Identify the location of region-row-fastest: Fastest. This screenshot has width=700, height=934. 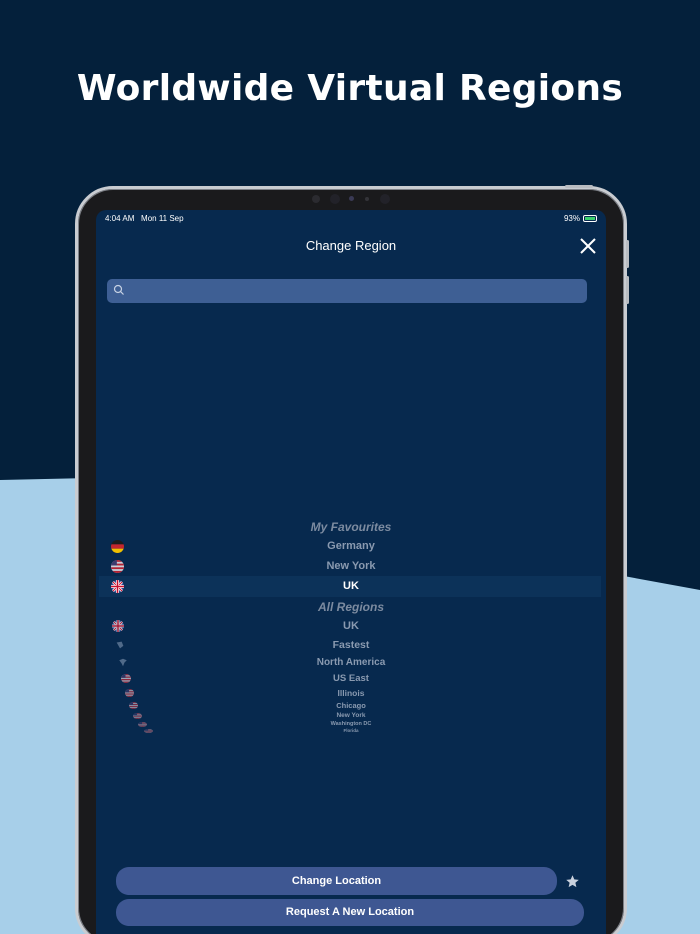
(351, 645).